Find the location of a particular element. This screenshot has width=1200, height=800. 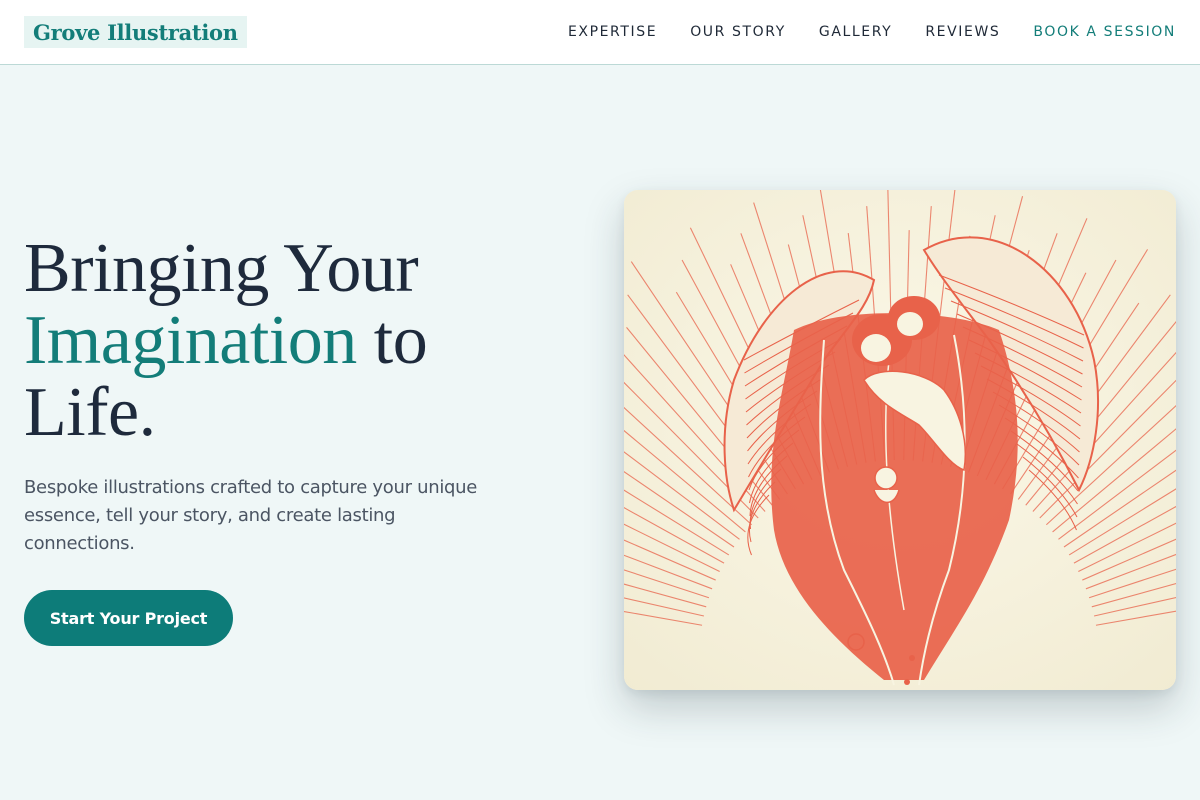

nav-link-book-a-session: BOOK A SESSION is located at coordinates (1104, 32).